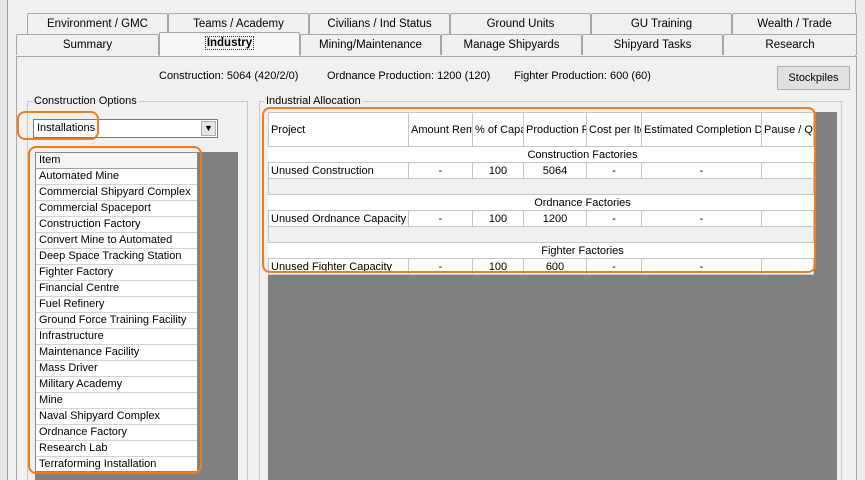  What do you see at coordinates (66, 128) in the screenshot?
I see `construction-type-value: Installations` at bounding box center [66, 128].